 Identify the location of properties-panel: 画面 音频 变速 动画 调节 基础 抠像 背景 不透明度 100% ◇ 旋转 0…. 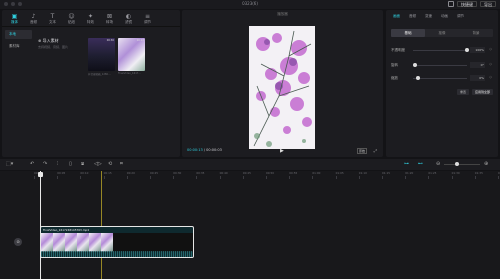
(442, 83).